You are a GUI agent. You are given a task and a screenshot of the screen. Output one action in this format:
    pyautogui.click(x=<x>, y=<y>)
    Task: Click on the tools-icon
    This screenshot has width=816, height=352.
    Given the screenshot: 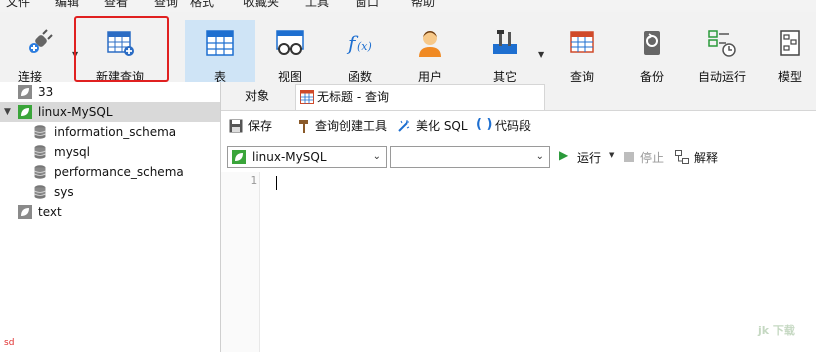 What is the action you would take?
    pyautogui.click(x=505, y=42)
    